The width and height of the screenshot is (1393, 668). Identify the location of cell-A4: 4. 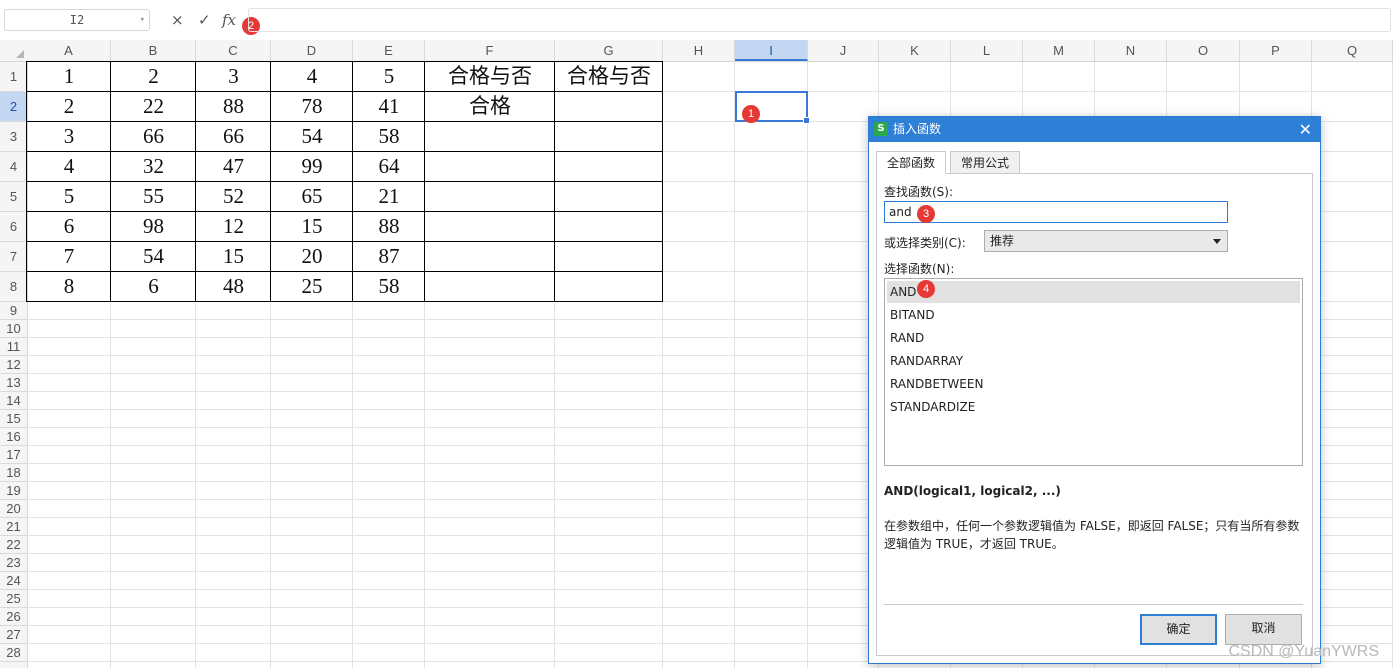
(69, 167).